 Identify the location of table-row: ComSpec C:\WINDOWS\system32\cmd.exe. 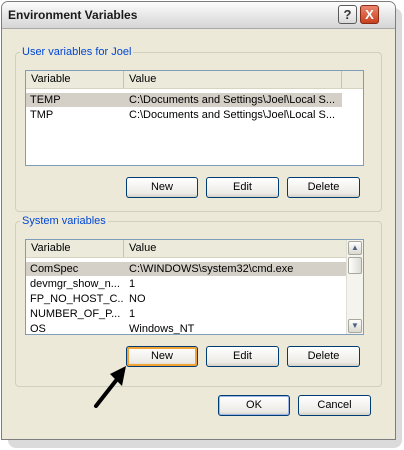
(186, 269).